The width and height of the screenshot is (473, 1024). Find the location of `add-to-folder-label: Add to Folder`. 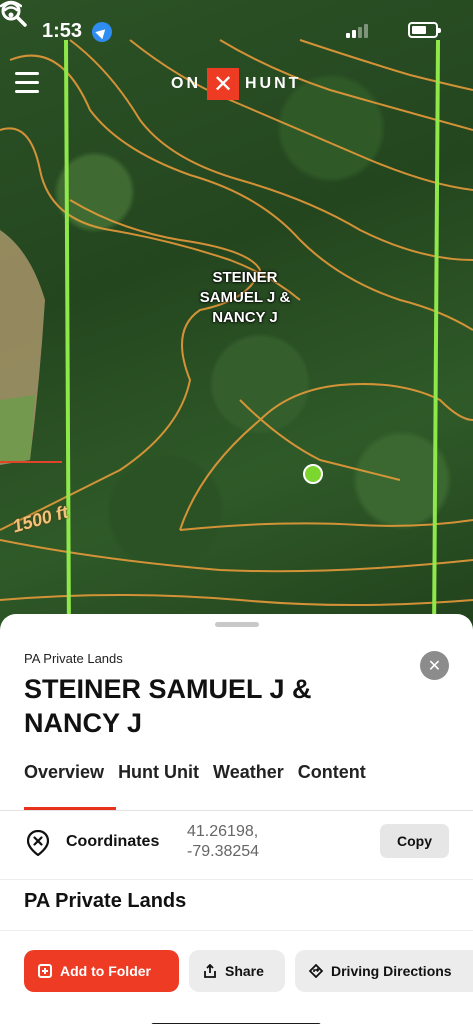

add-to-folder-label: Add to Folder is located at coordinates (105, 971).